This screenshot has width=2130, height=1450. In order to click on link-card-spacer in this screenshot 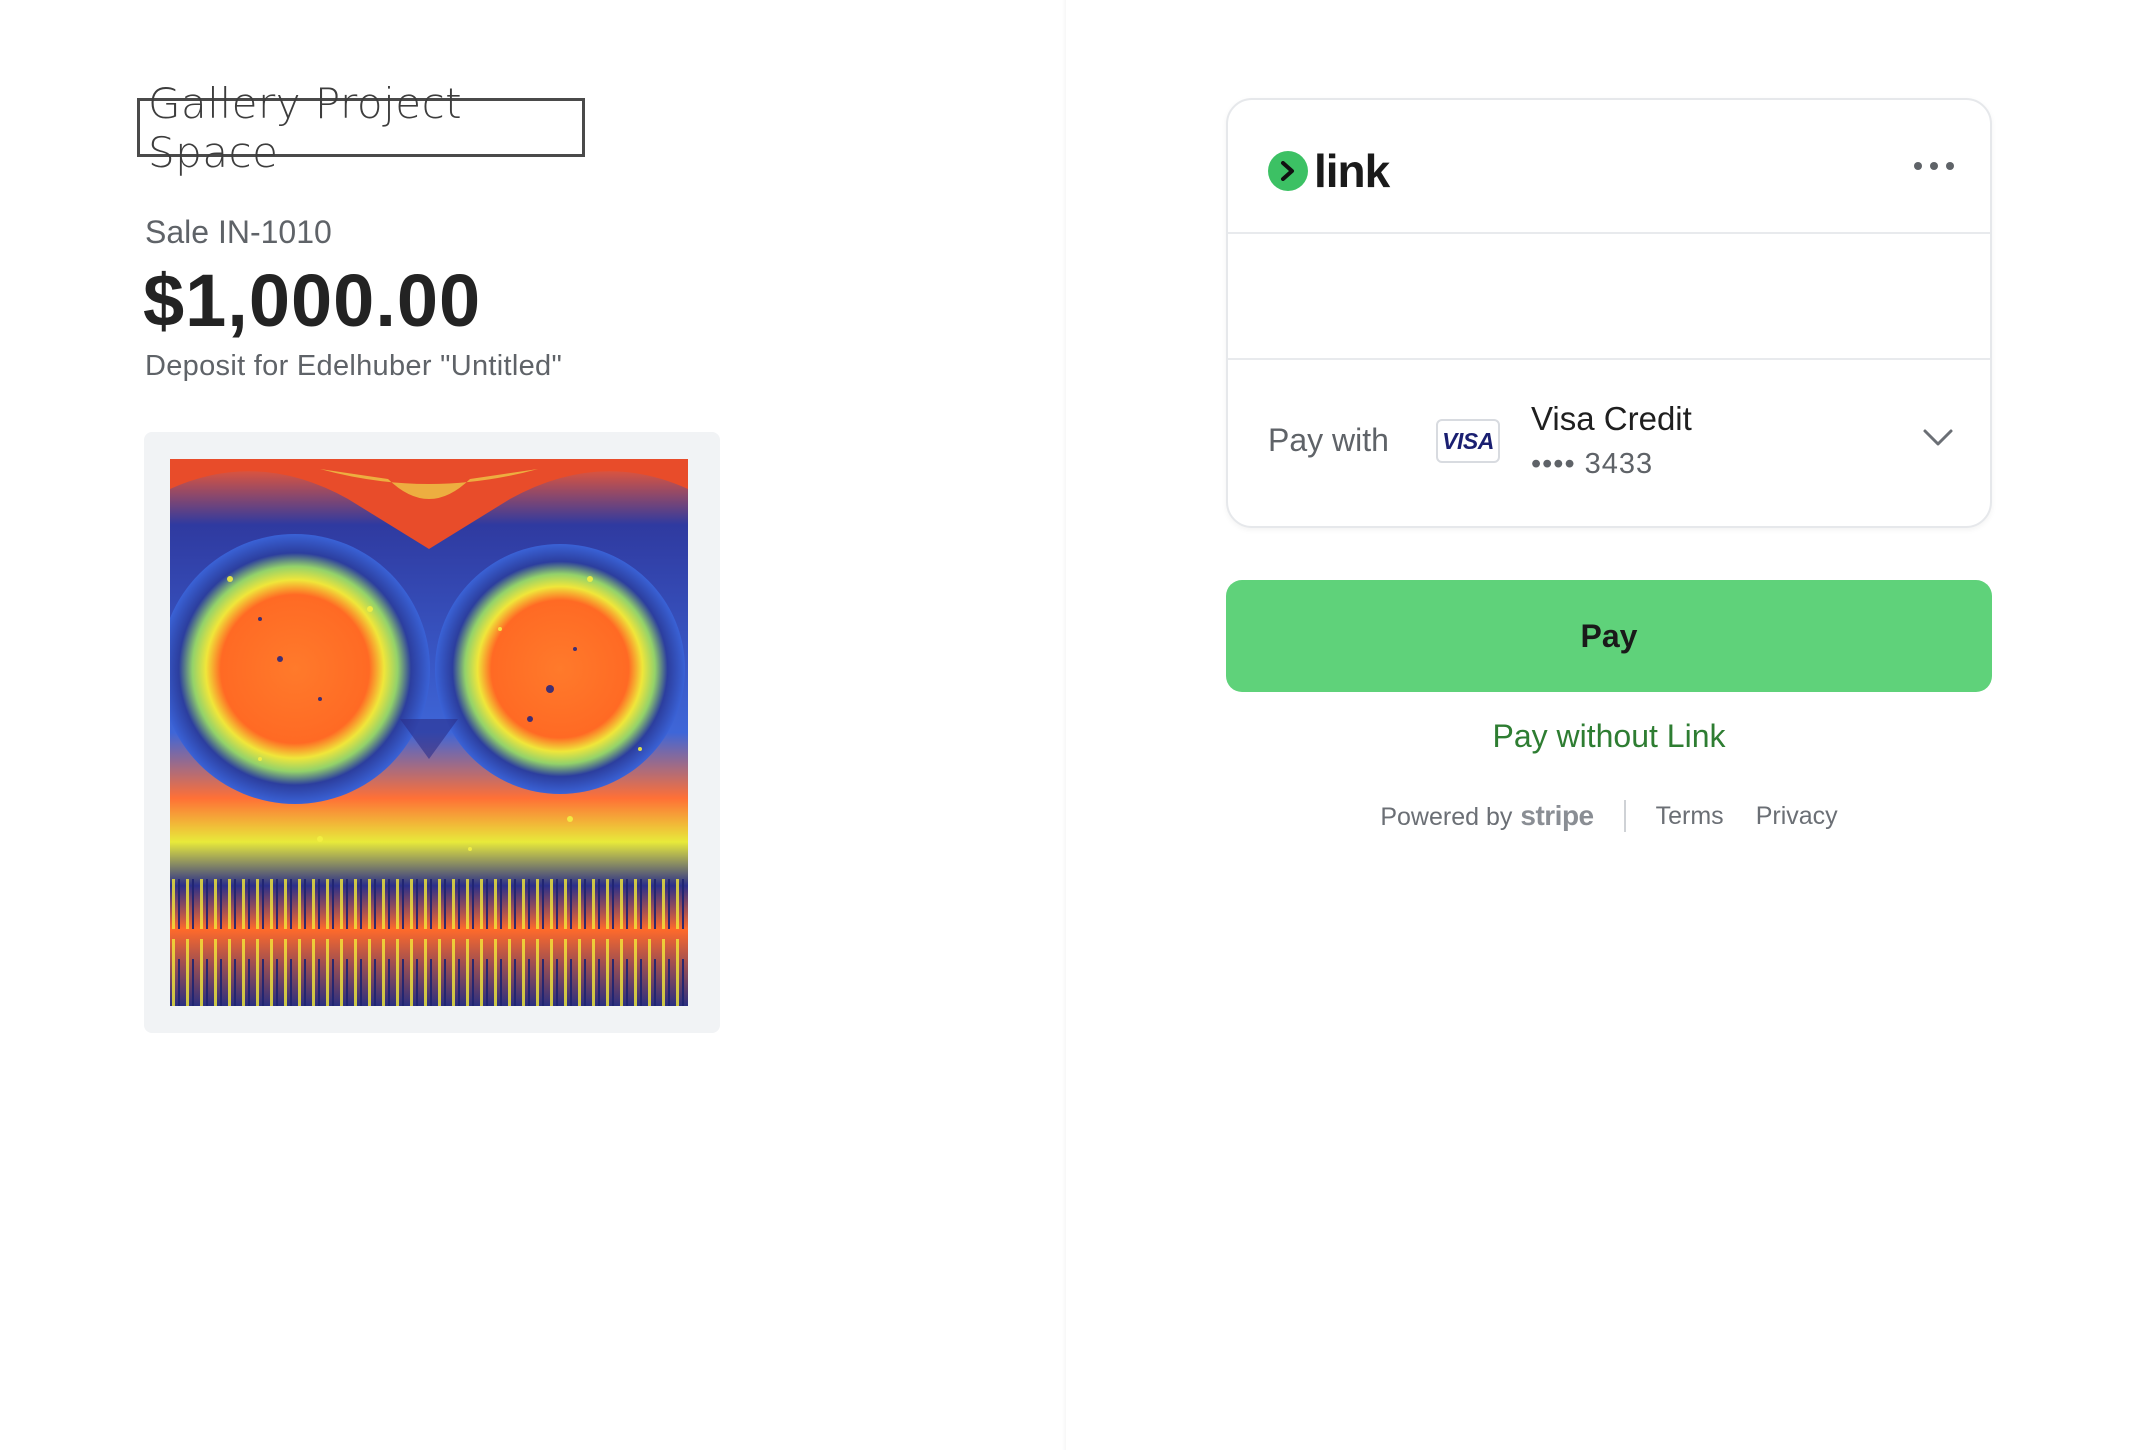, I will do `click(1609, 297)`.